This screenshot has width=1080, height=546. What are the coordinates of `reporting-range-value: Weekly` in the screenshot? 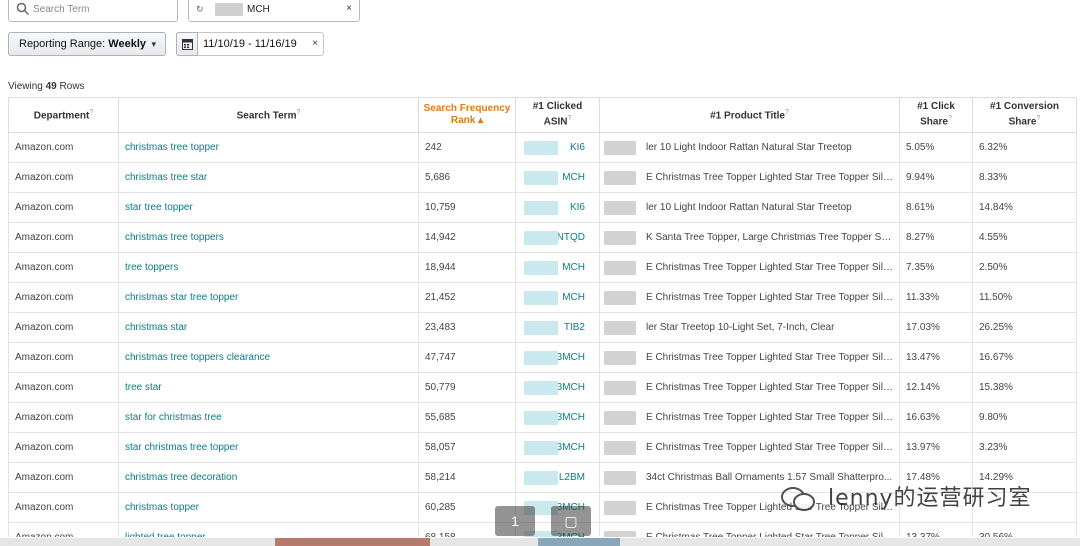 It's located at (127, 44).